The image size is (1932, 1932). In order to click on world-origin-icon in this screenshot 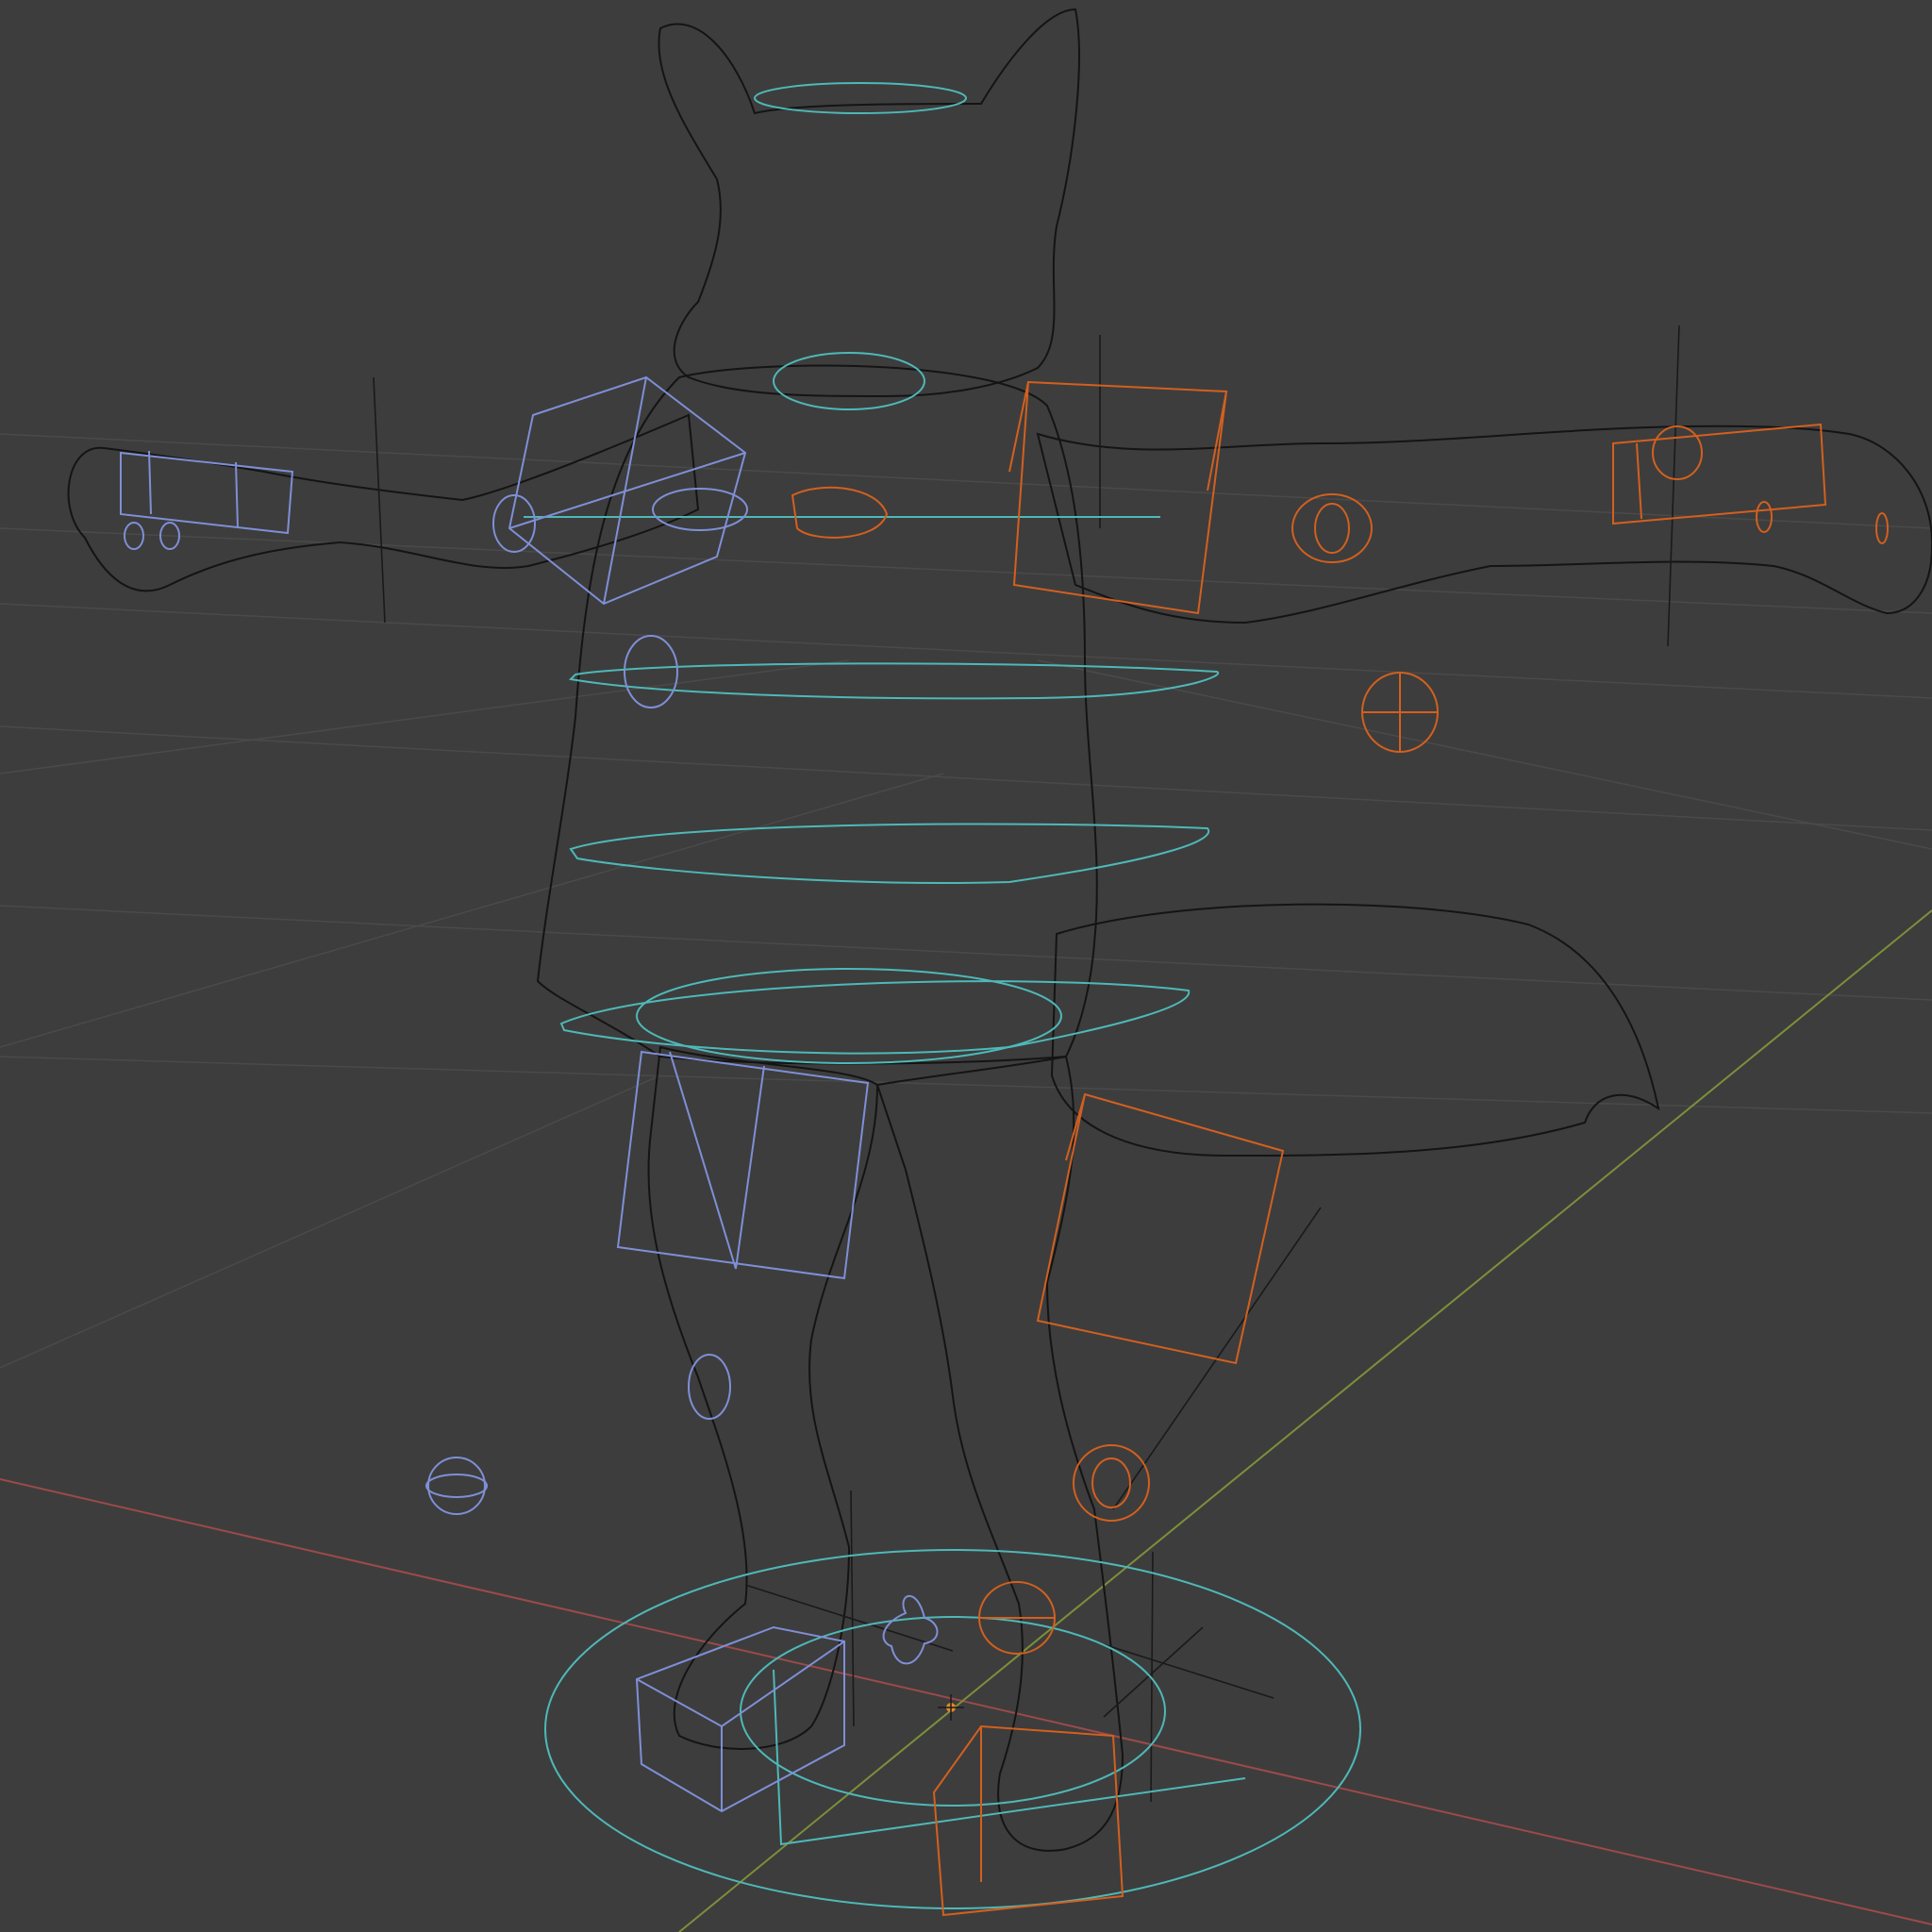, I will do `click(951, 1708)`.